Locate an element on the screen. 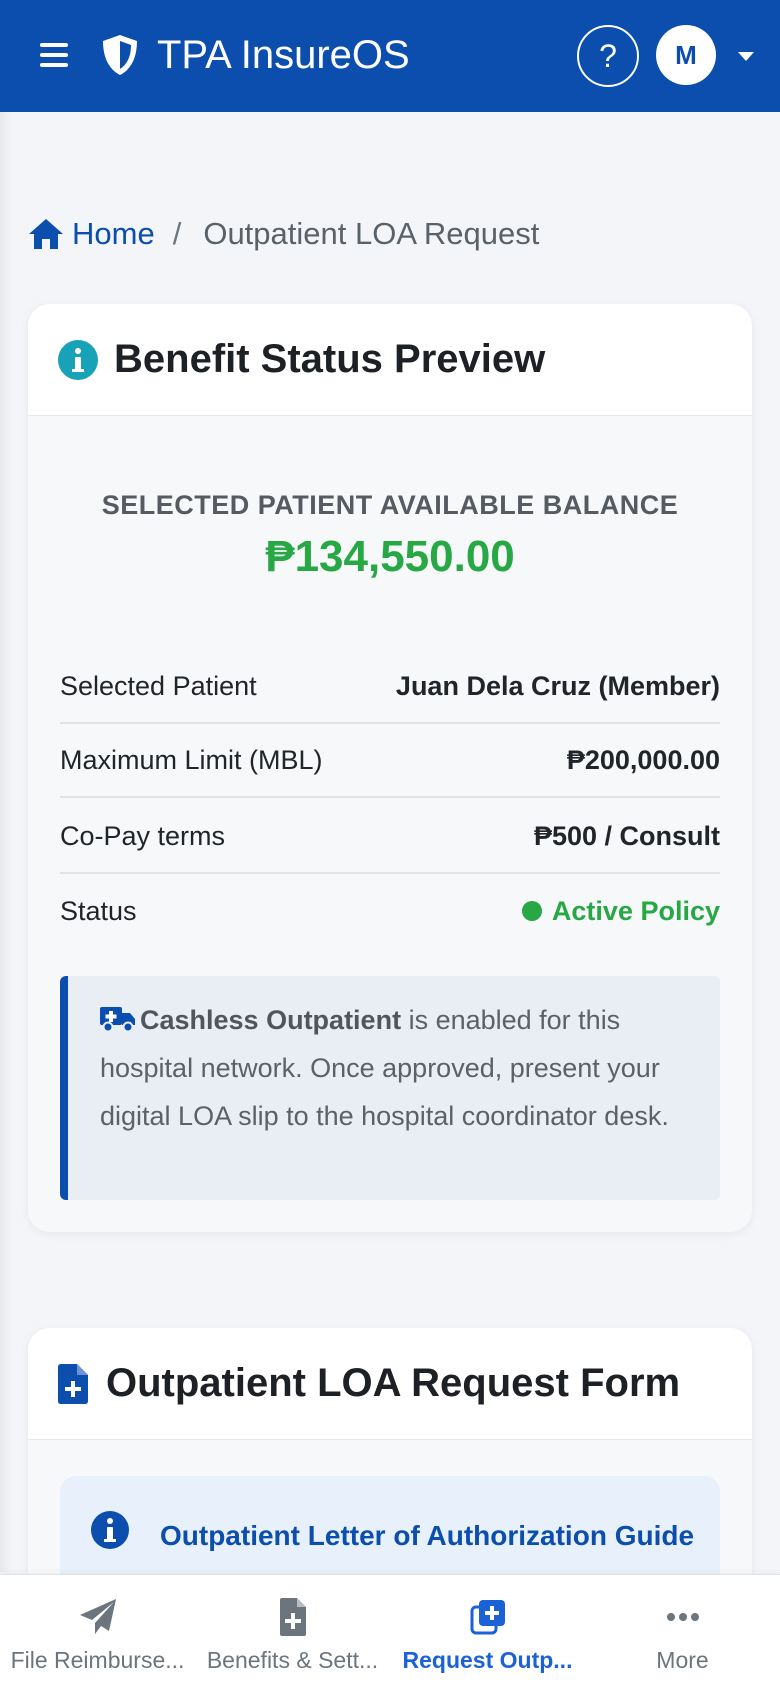 The height and width of the screenshot is (1688, 780). available-balance-label: SELECTED PATIENT AVAILABLE BALANCE is located at coordinates (390, 505).